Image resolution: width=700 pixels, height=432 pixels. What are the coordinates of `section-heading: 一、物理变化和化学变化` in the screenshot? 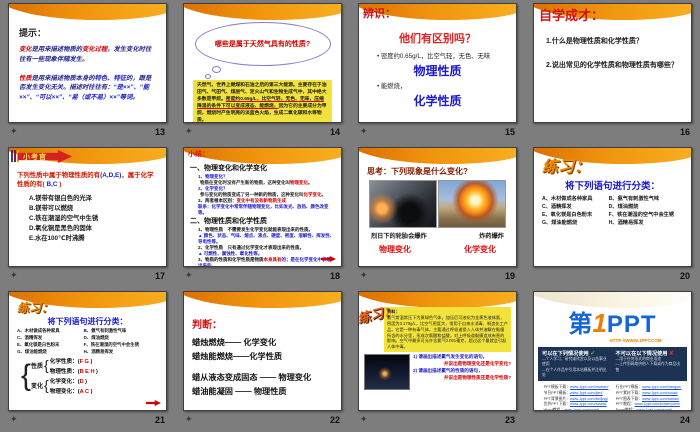 It's located at (228, 168).